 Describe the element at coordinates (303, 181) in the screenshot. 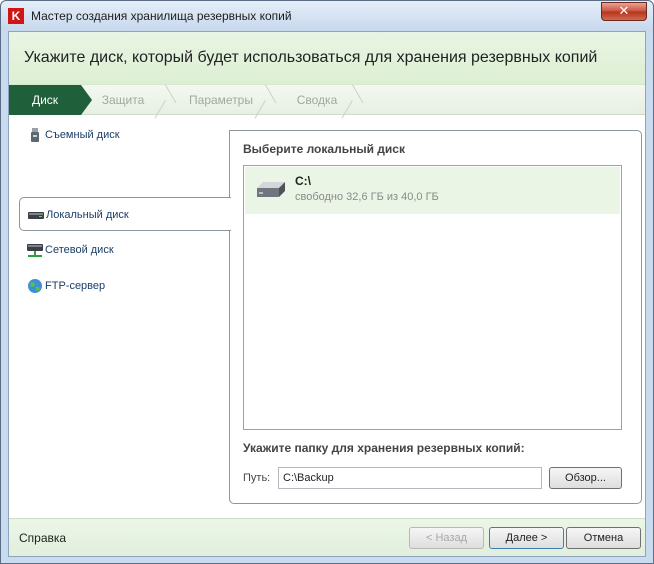

I see `disk-name: C:\` at that location.